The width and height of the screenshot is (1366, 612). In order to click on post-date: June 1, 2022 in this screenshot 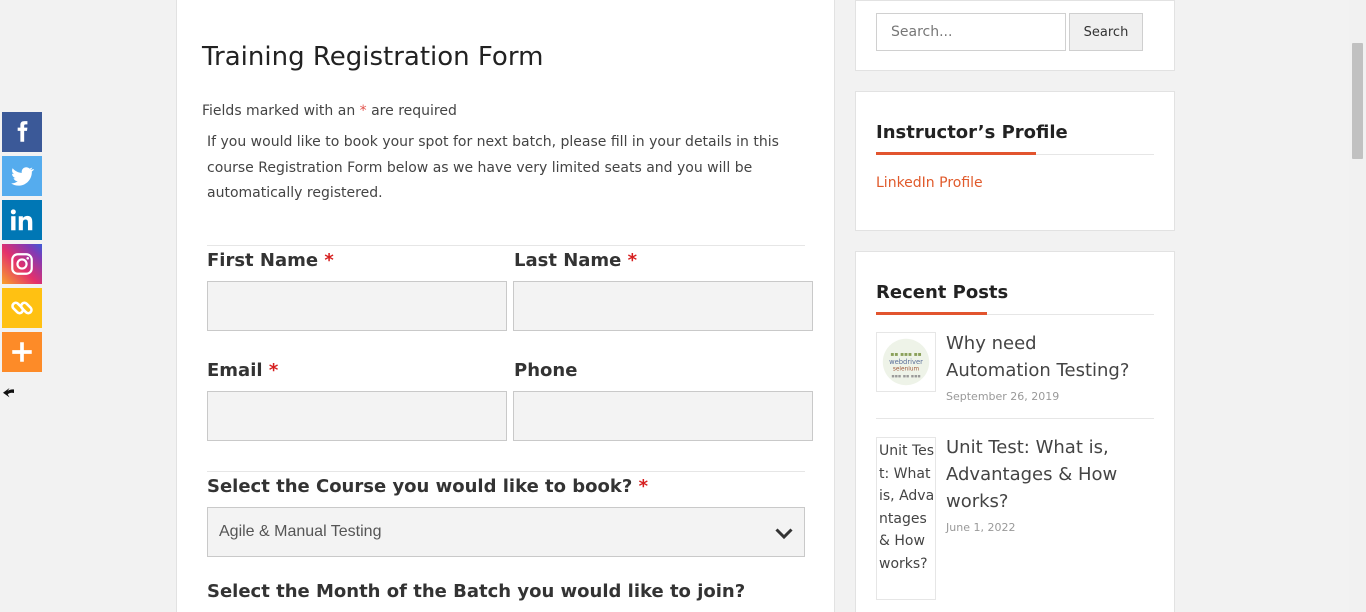, I will do `click(981, 527)`.